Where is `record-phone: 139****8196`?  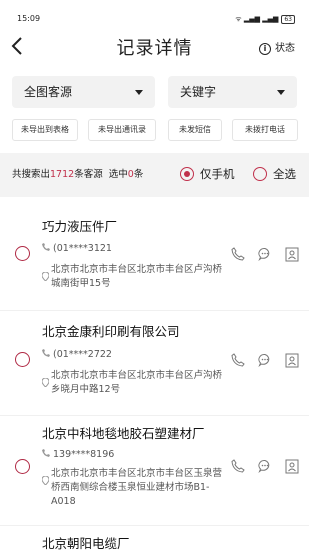
record-phone: 139****8196 is located at coordinates (78, 455).